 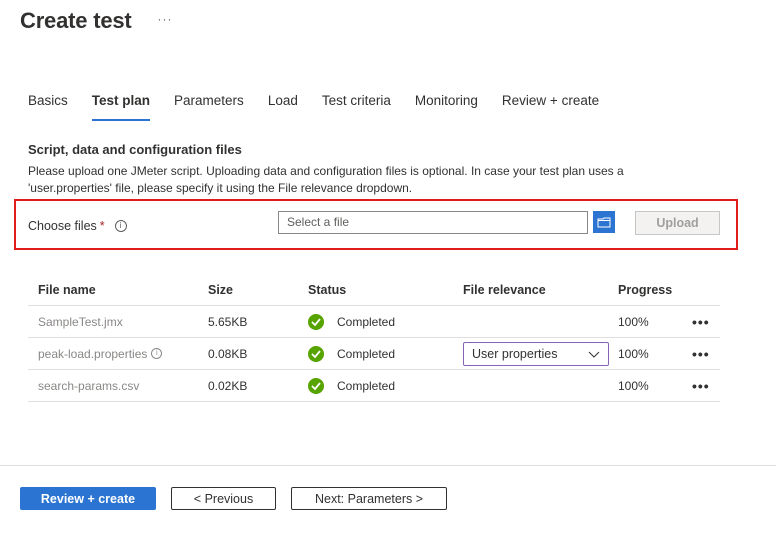 I want to click on choose-files-label: Choose files * i, so click(x=77, y=226).